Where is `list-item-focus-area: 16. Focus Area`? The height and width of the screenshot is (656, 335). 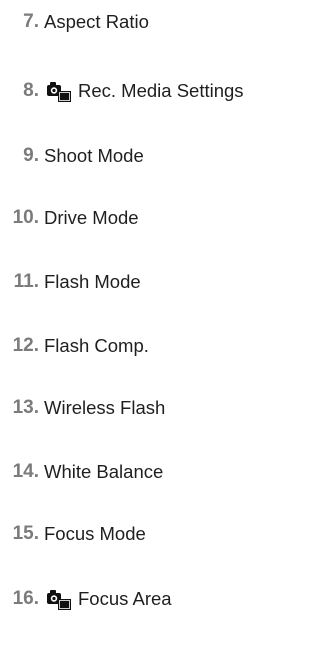
list-item-focus-area: 16. Focus Area is located at coordinates (167, 599).